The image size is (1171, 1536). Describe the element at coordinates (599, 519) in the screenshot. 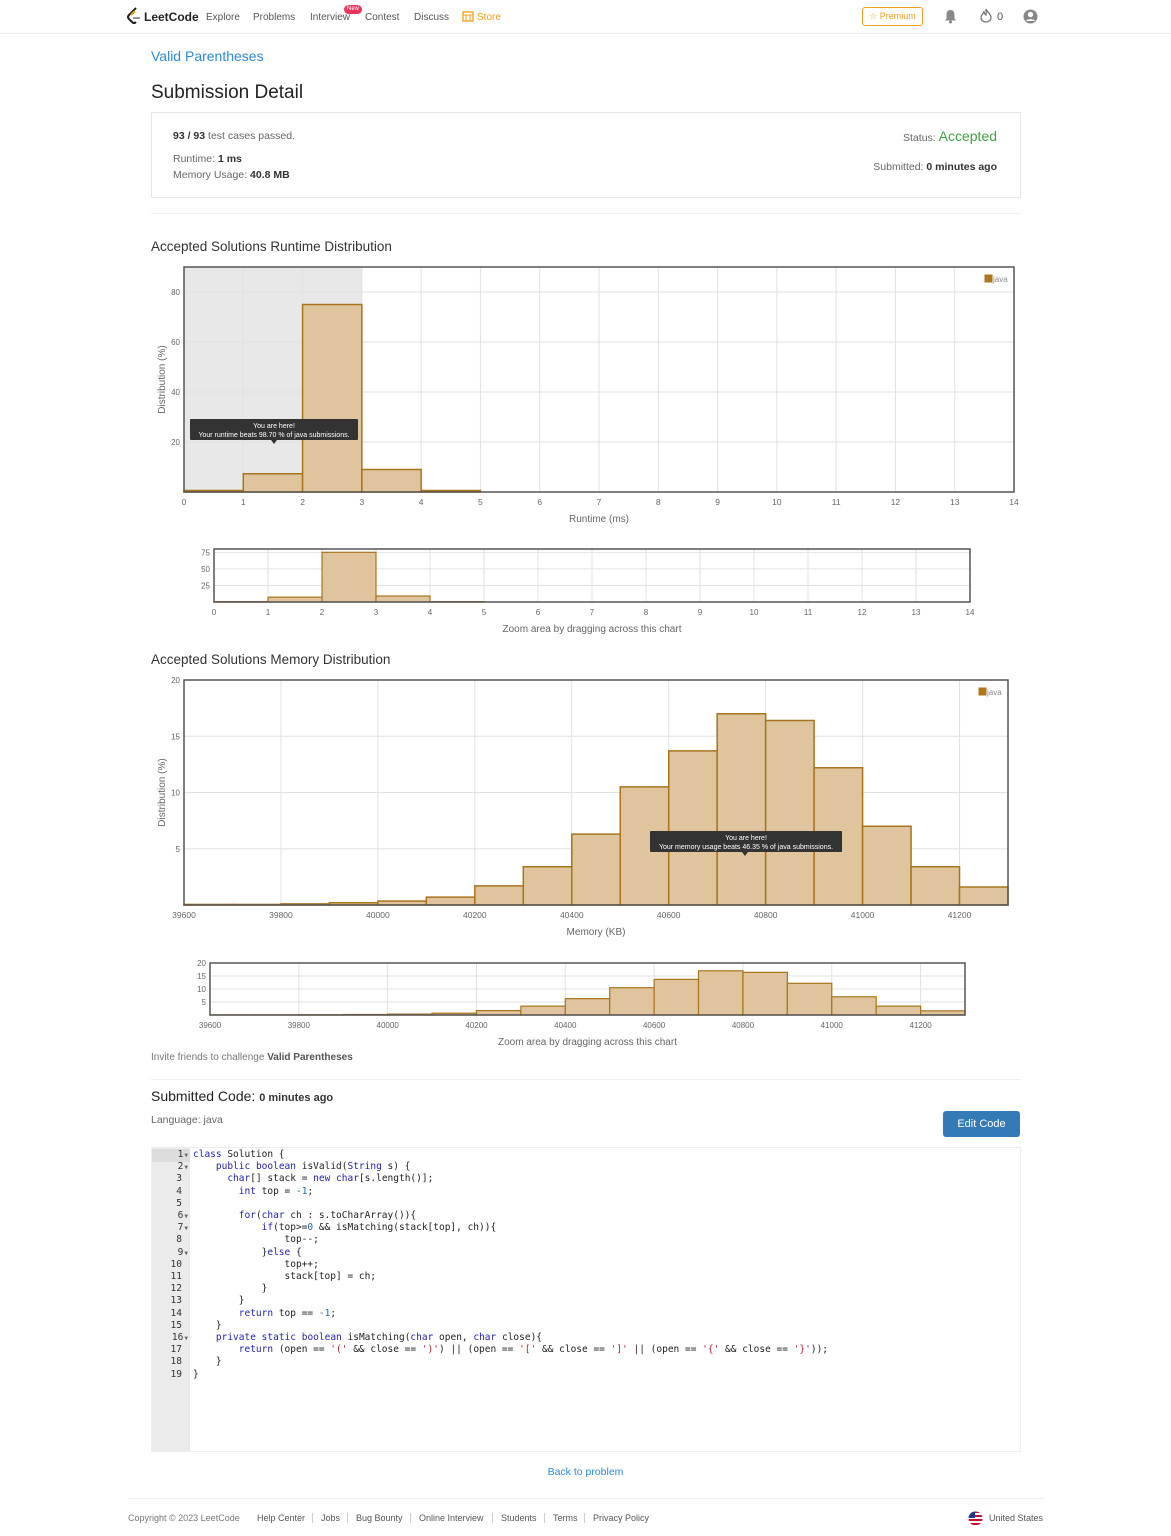

I see `runtime-x-axis-label: Runtime (ms)` at that location.